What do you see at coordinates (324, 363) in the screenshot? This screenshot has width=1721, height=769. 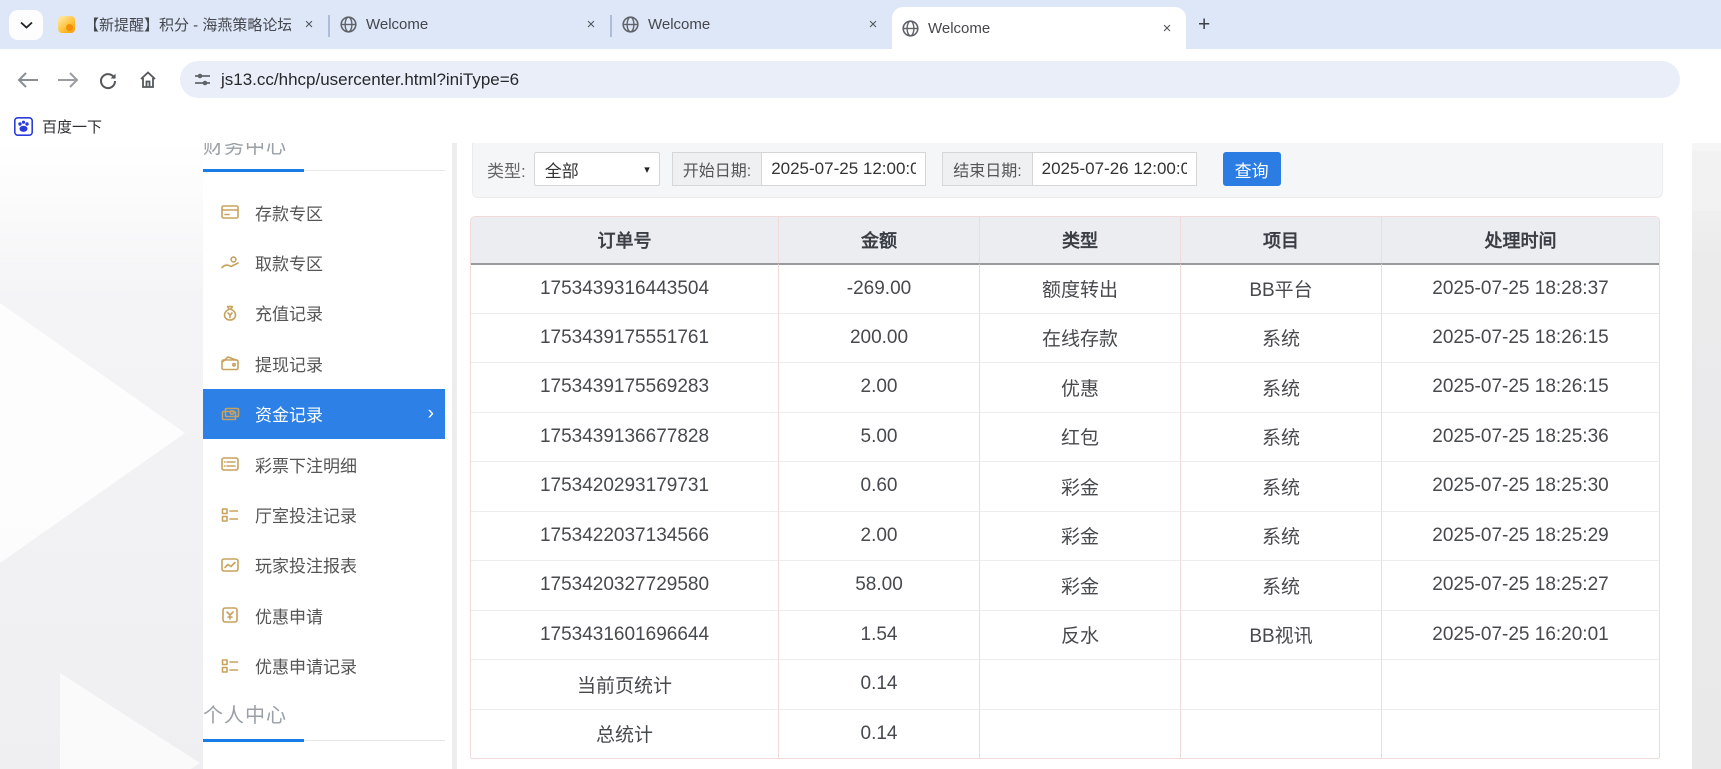 I see `sidebar-item-withdrawal-wallet: 提现记录` at bounding box center [324, 363].